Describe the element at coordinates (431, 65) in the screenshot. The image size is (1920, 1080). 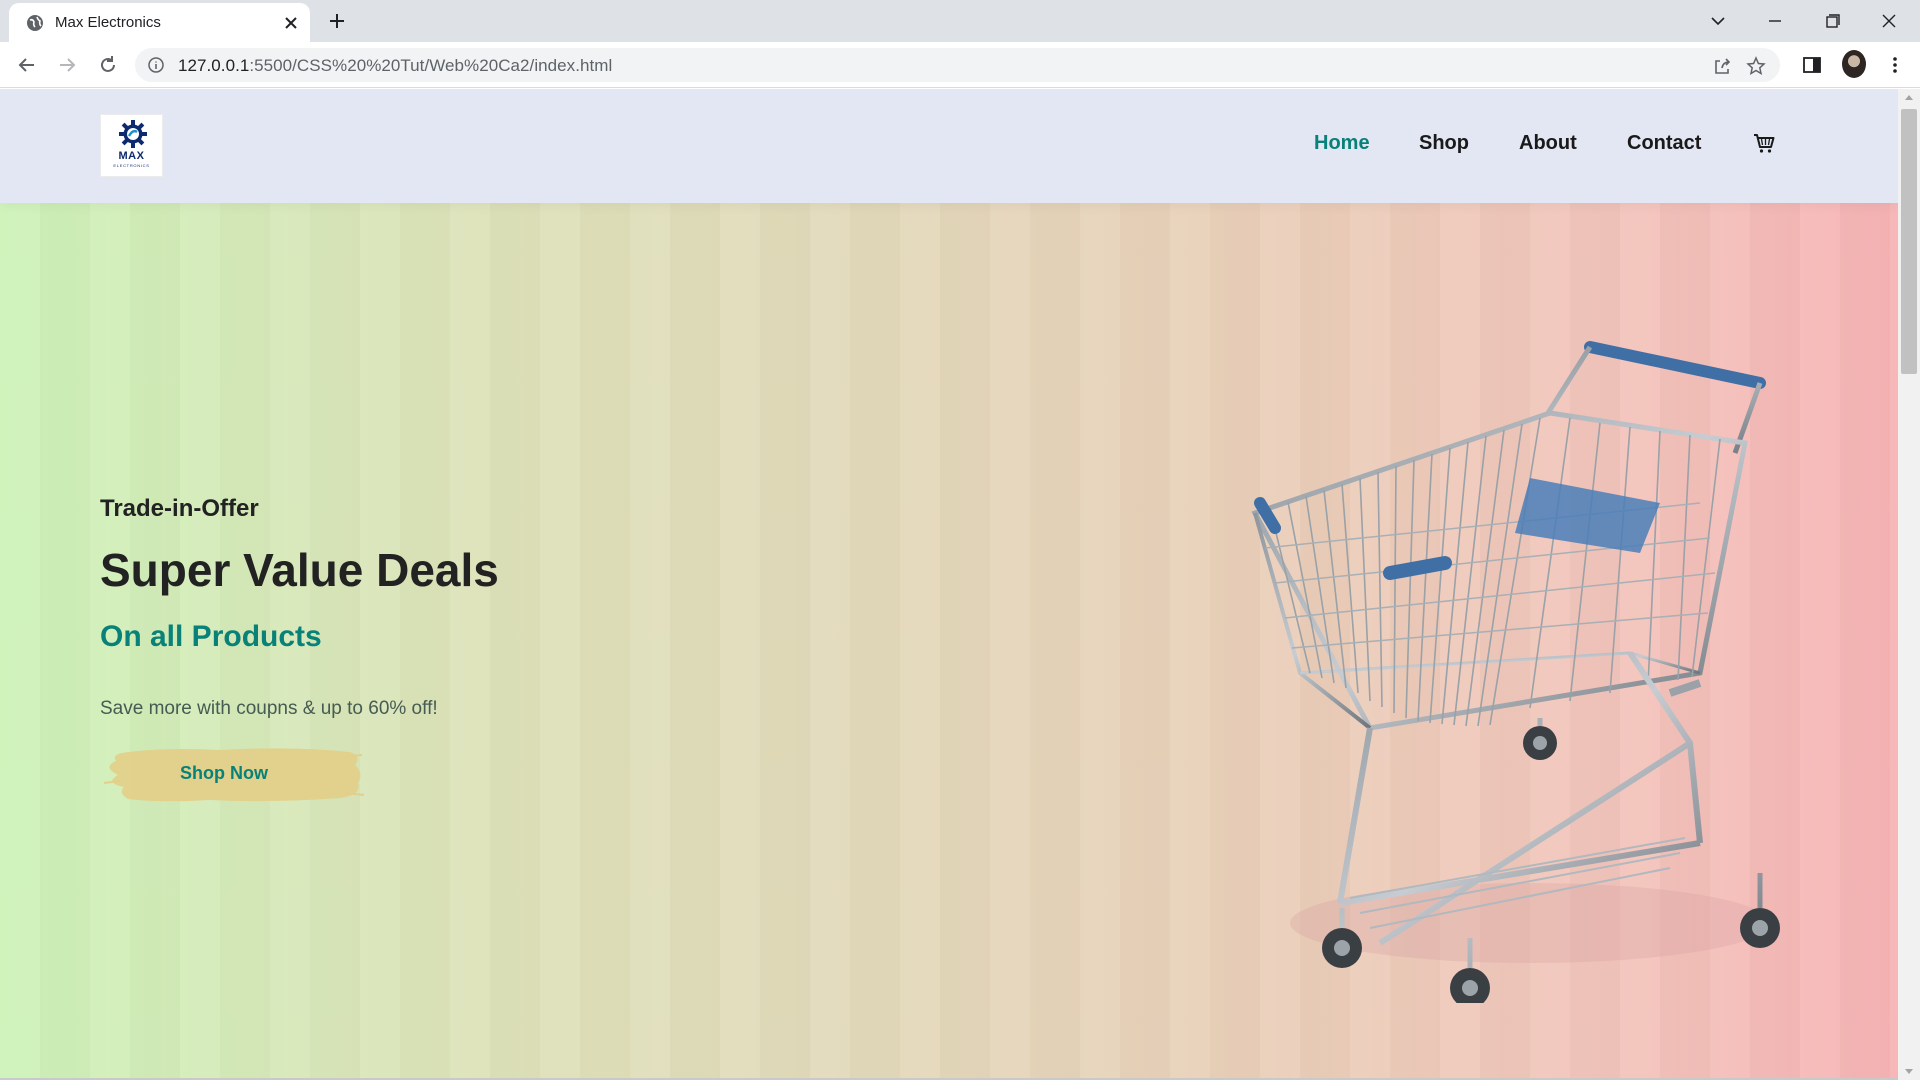
I see `url-path: :5500/CSS%20%20Tut/Web%20Ca2/index.html` at that location.